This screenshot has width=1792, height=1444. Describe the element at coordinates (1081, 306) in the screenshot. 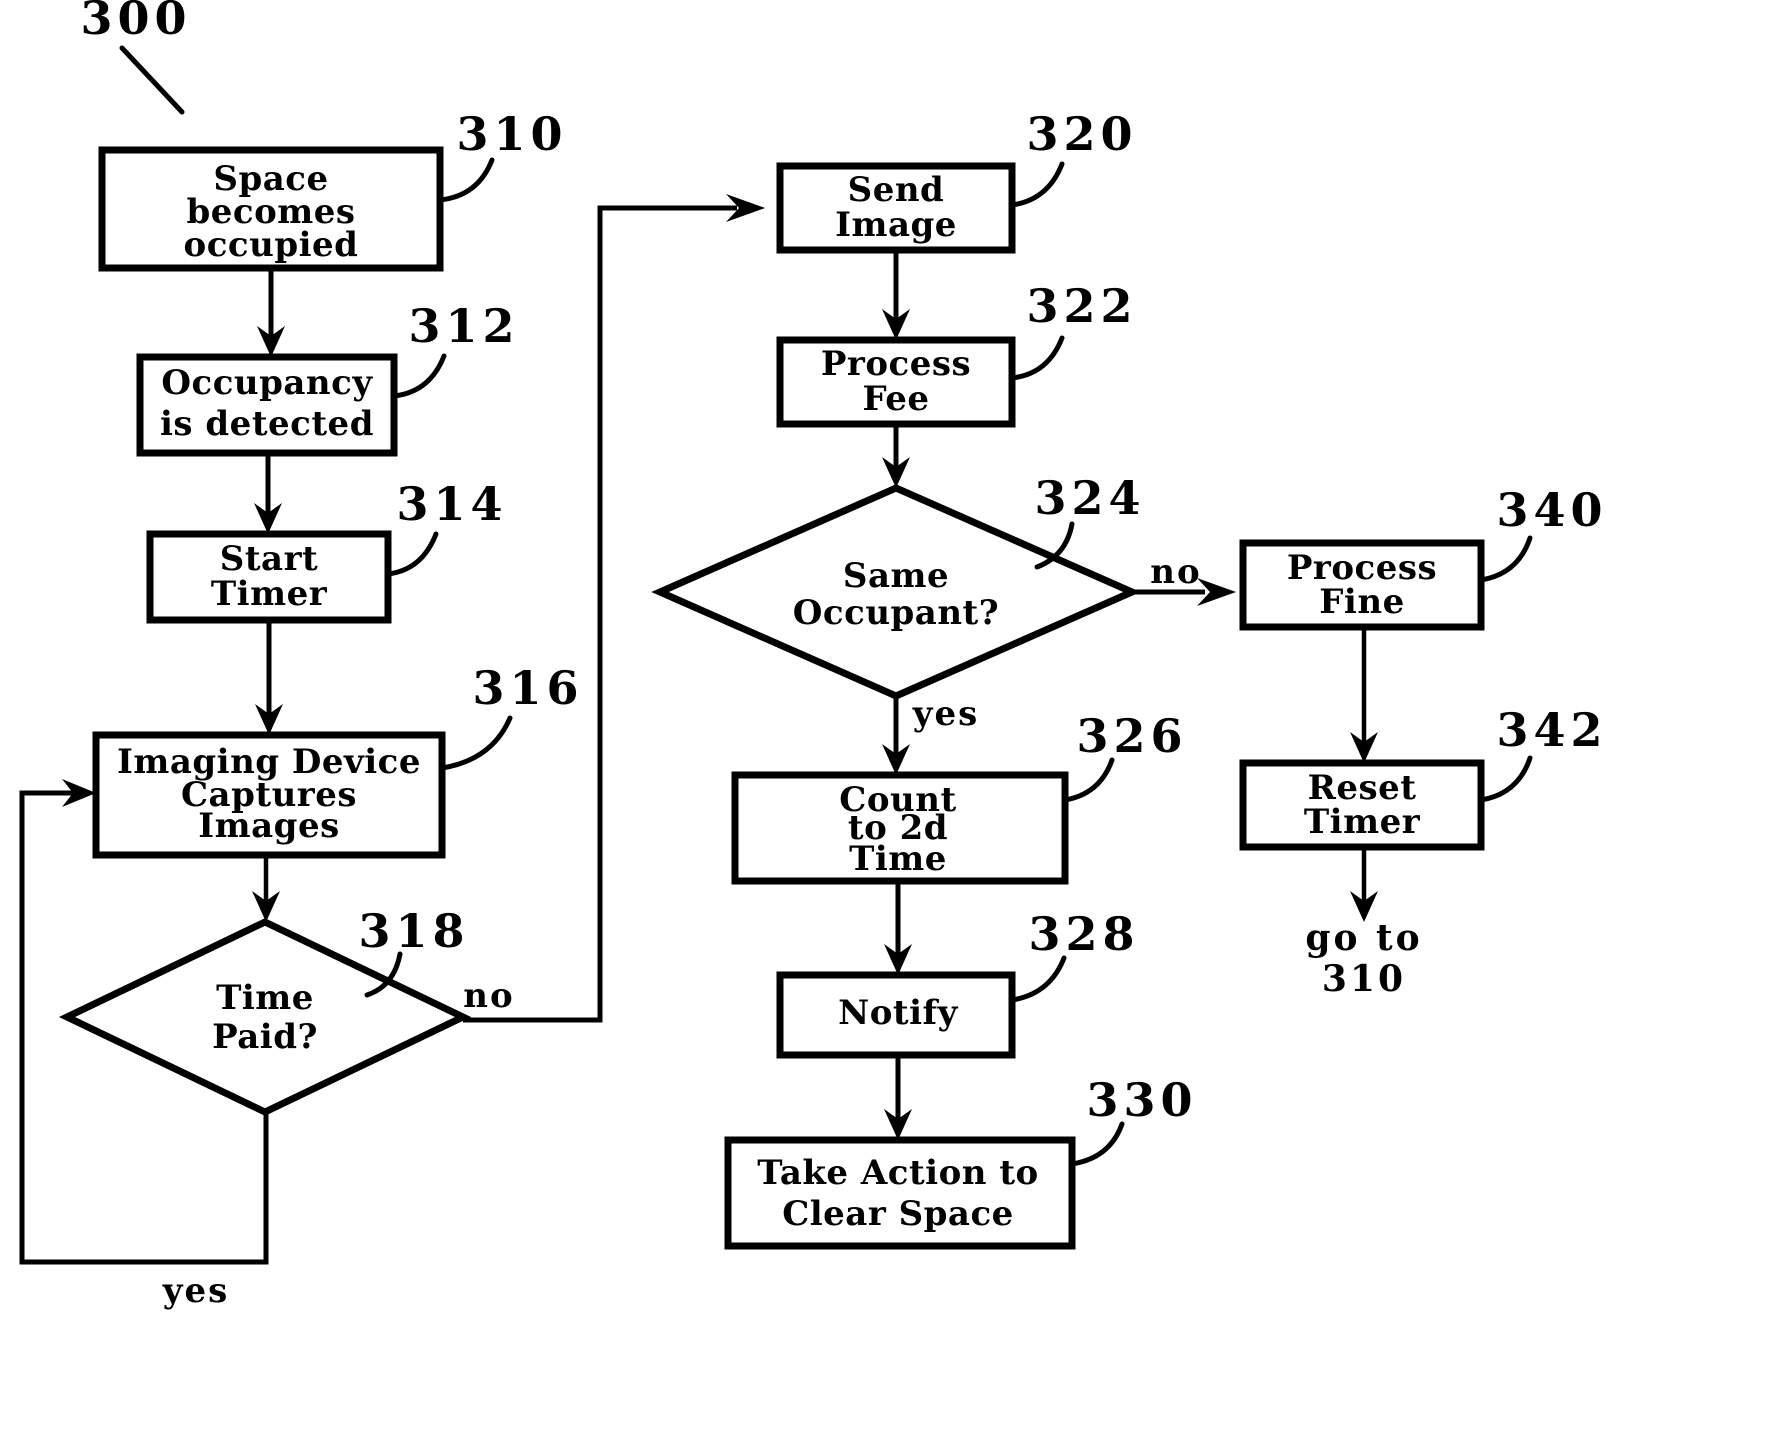

I see `ref-322-text: 322` at that location.